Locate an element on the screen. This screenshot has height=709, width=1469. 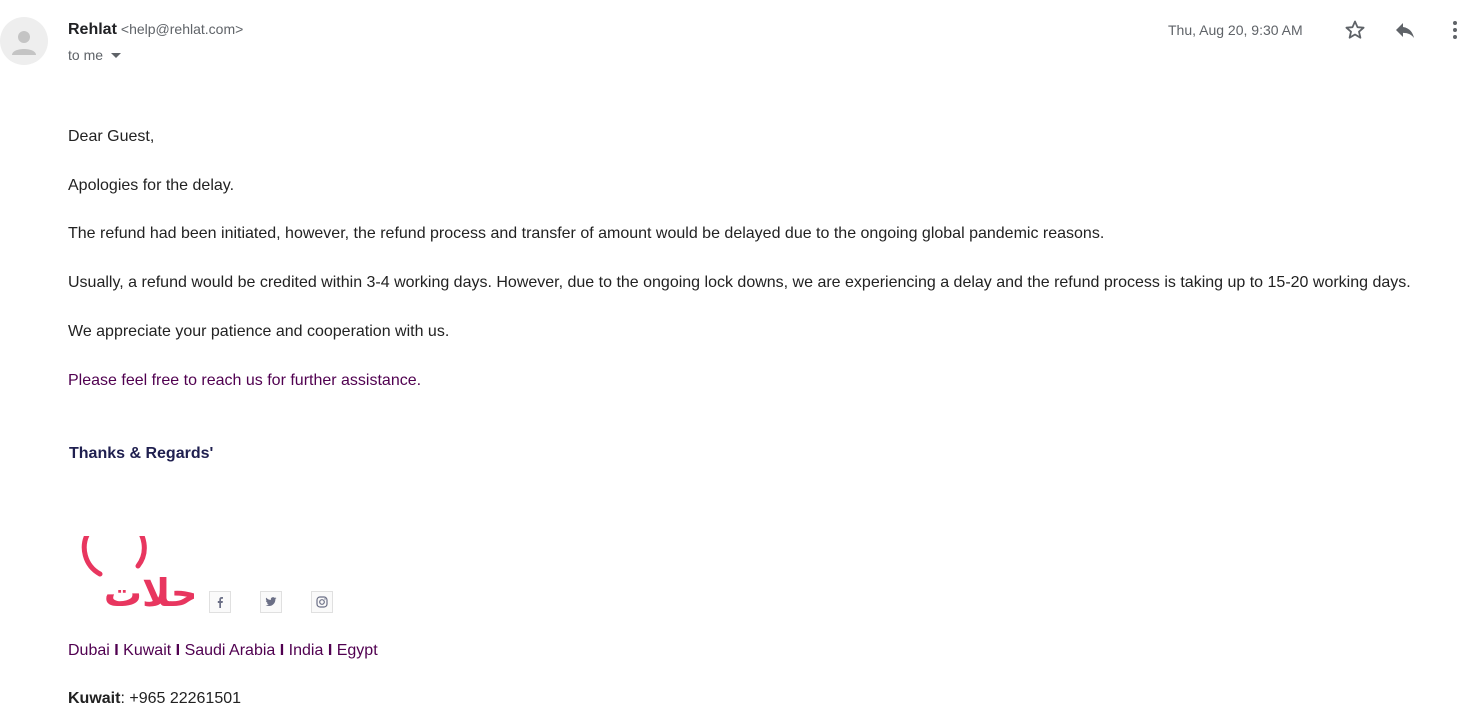
city-link: India is located at coordinates (306, 650).